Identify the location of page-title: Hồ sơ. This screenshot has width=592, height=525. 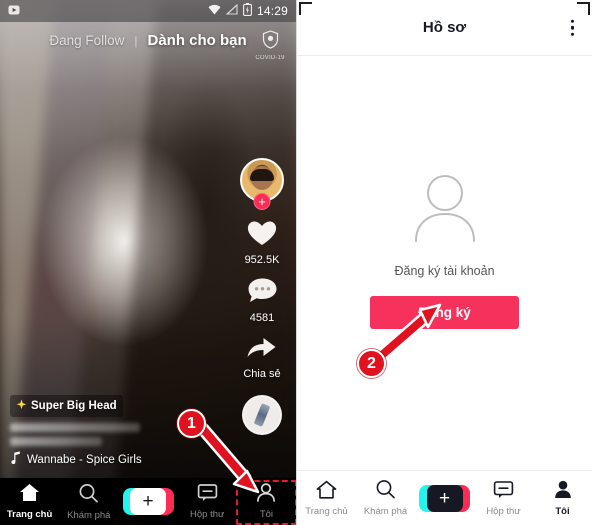
(444, 27).